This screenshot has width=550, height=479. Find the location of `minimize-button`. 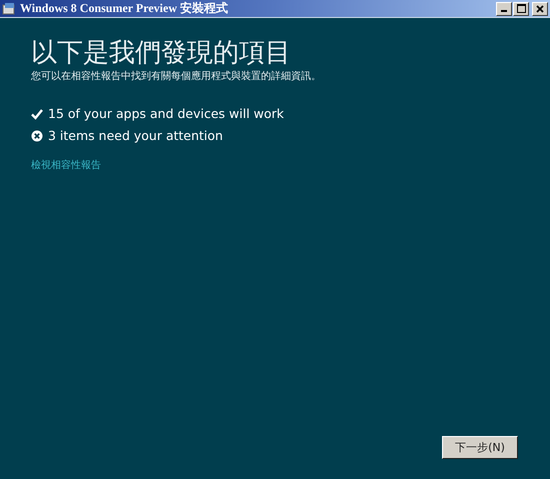

minimize-button is located at coordinates (504, 9).